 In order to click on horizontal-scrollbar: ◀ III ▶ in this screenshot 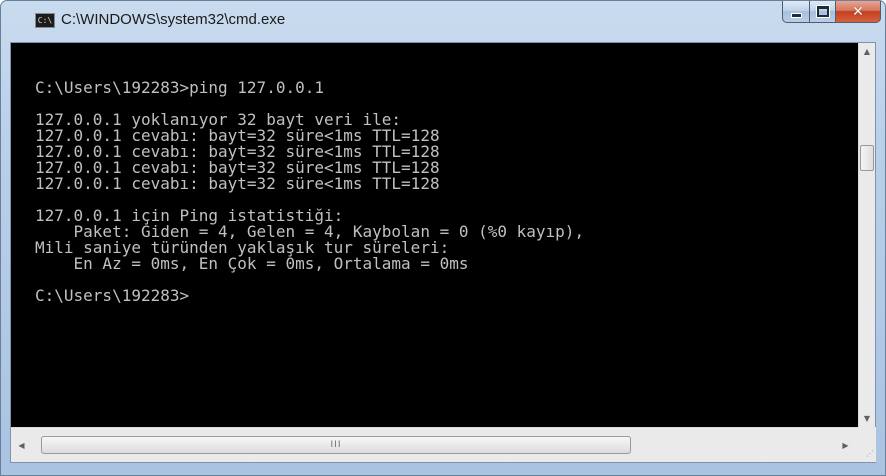, I will do `click(435, 444)`.